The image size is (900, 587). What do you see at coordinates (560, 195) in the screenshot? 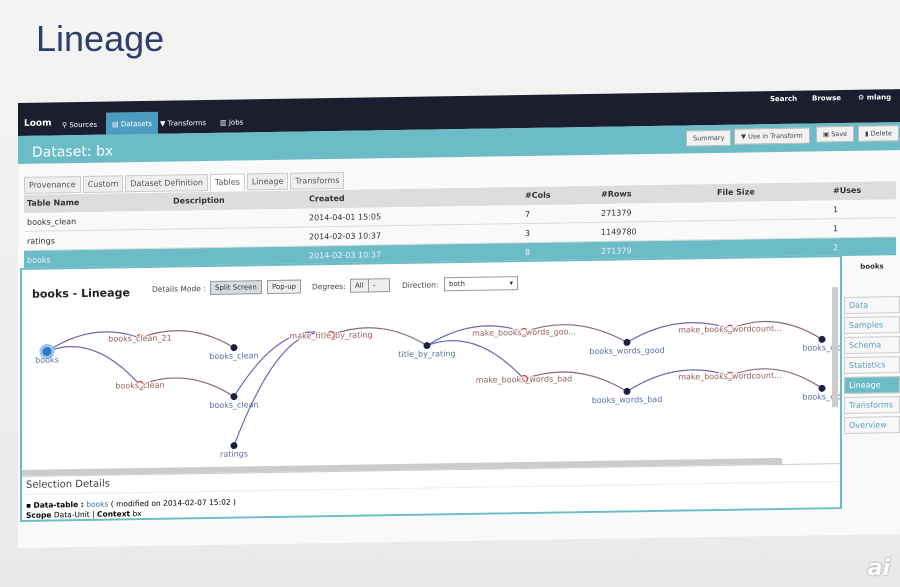
I see `col-cols: #Cols` at bounding box center [560, 195].